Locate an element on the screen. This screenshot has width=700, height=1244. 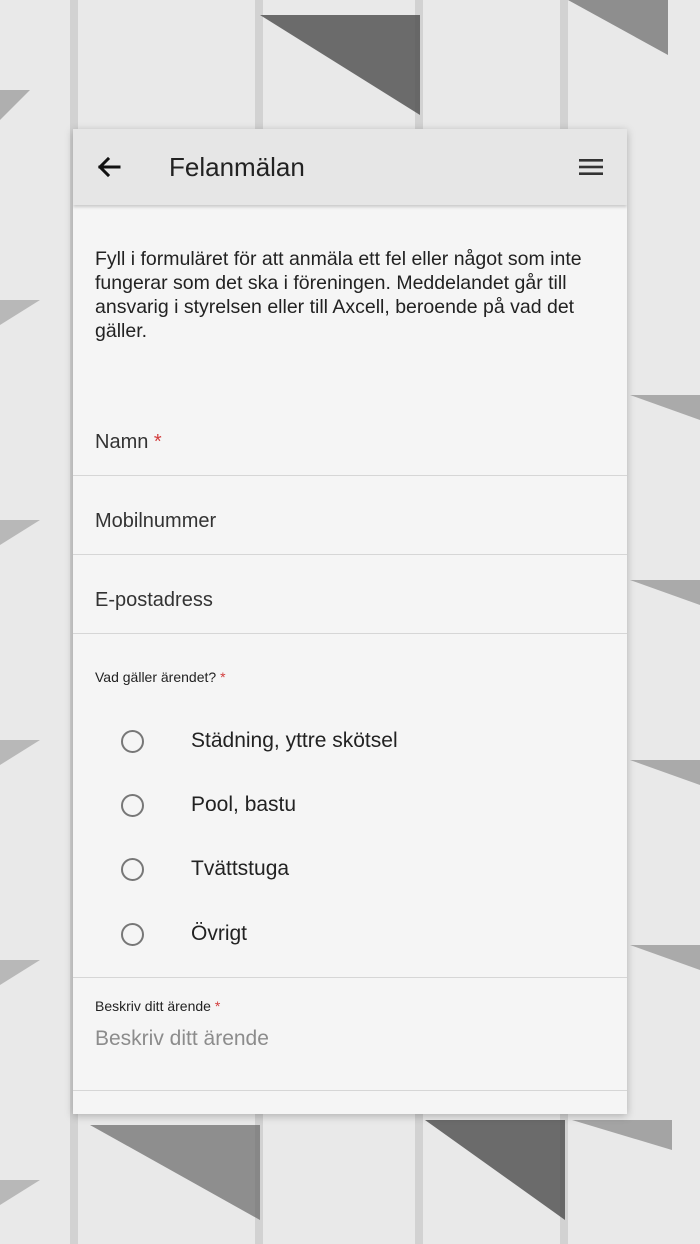
phone-field: Mobilnummer is located at coordinates (350, 515).